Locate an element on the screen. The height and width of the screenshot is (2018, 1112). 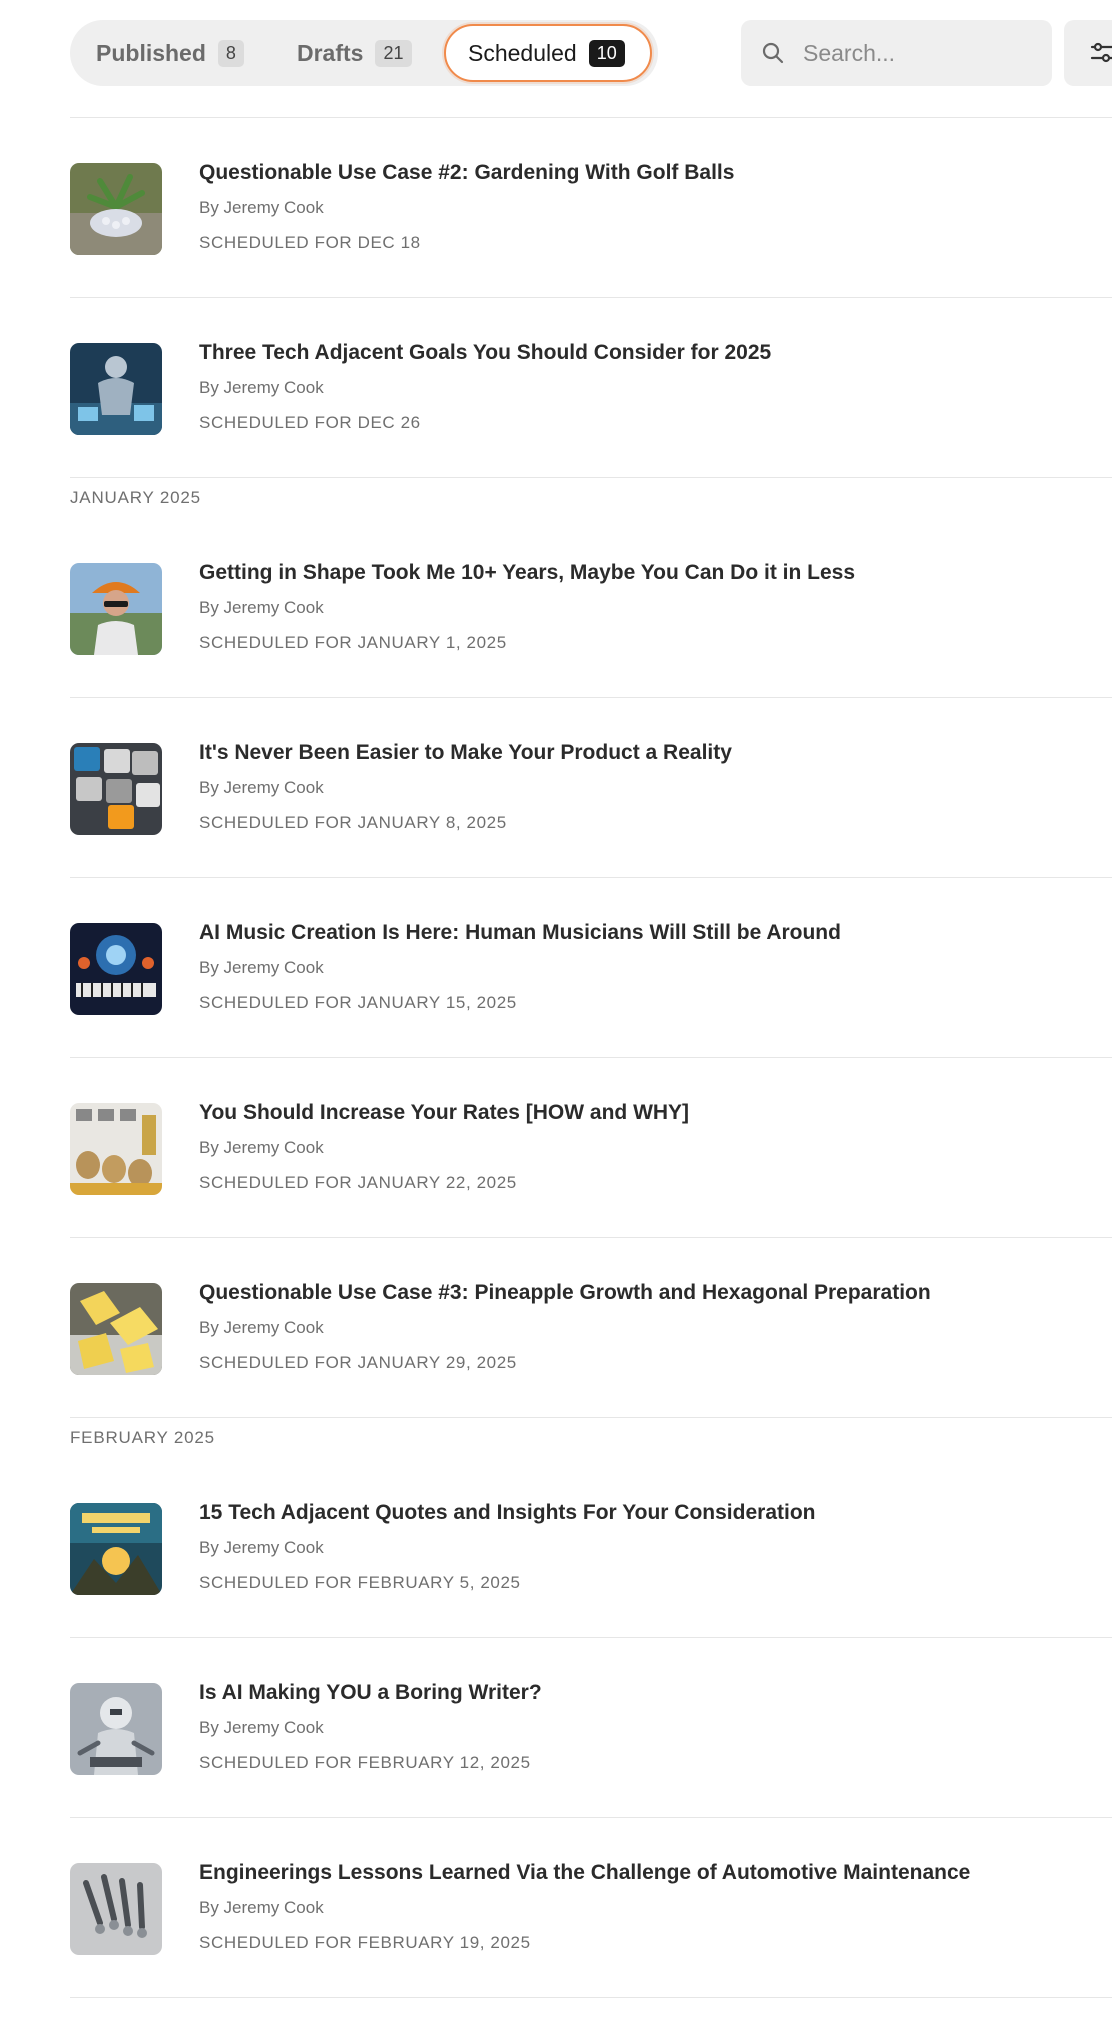
post-schedule: SCHEDULED FOR JANUARY 22, 2025 is located at coordinates (358, 1182).